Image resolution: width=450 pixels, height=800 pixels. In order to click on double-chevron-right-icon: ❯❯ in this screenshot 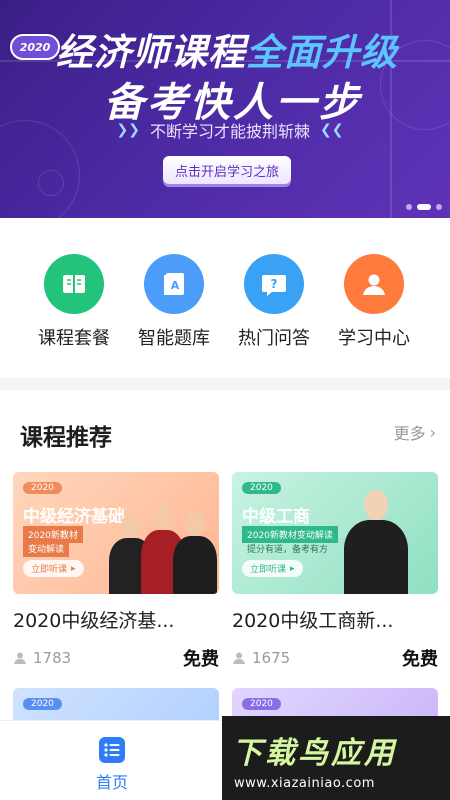, I will do `click(128, 130)`.